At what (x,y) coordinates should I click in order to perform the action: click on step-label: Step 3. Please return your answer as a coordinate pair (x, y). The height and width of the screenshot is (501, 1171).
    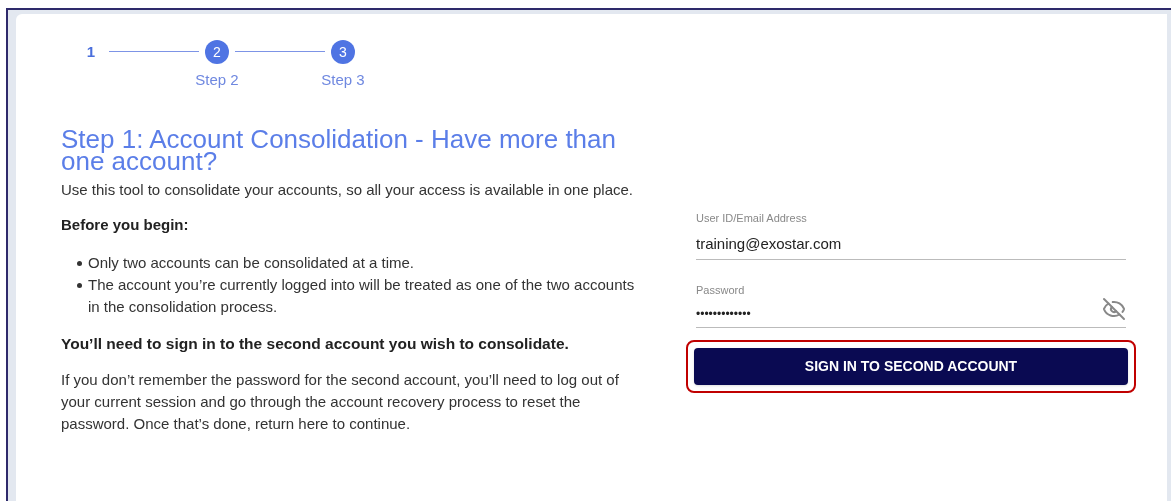
    Looking at the image, I should click on (343, 80).